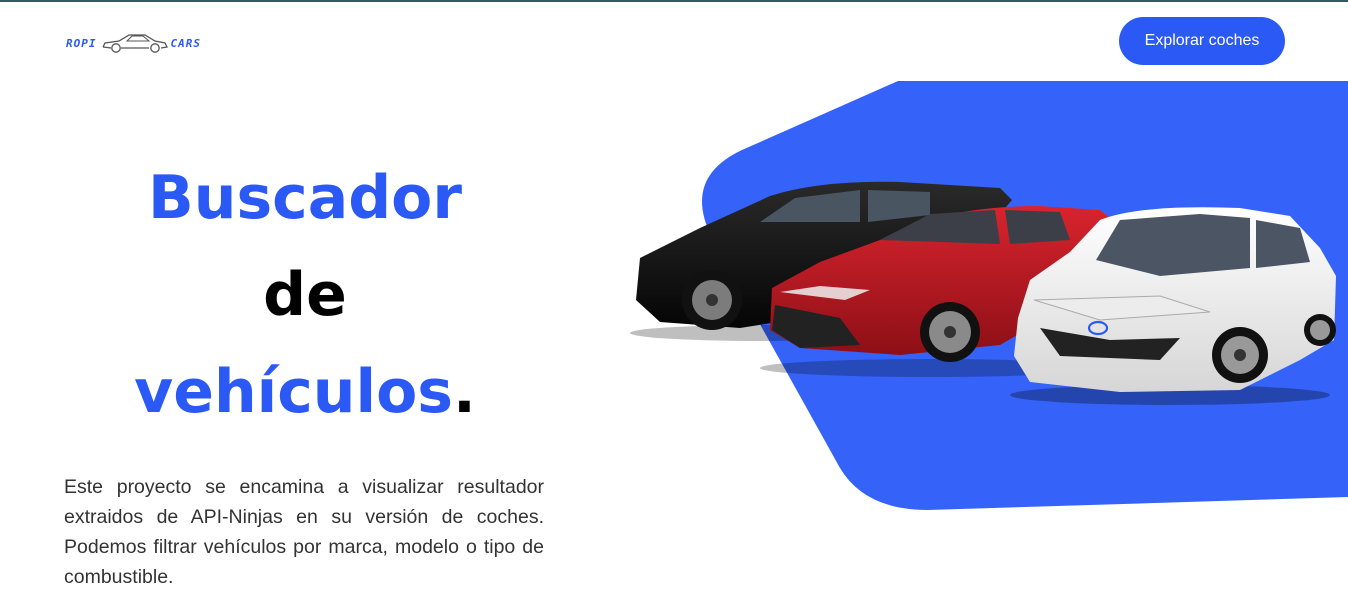 This screenshot has height=605, width=1348. What do you see at coordinates (294, 392) in the screenshot?
I see `hero-title-line3: vehículos` at bounding box center [294, 392].